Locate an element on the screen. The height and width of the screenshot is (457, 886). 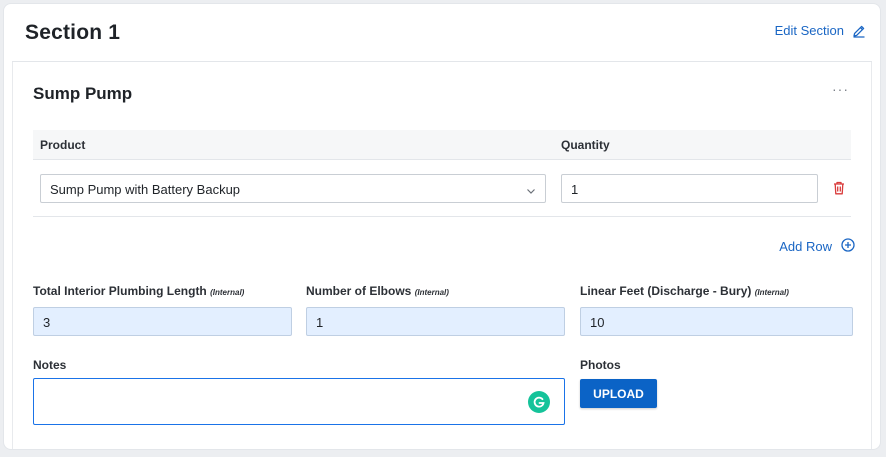
quantity-input: 1 is located at coordinates (689, 188).